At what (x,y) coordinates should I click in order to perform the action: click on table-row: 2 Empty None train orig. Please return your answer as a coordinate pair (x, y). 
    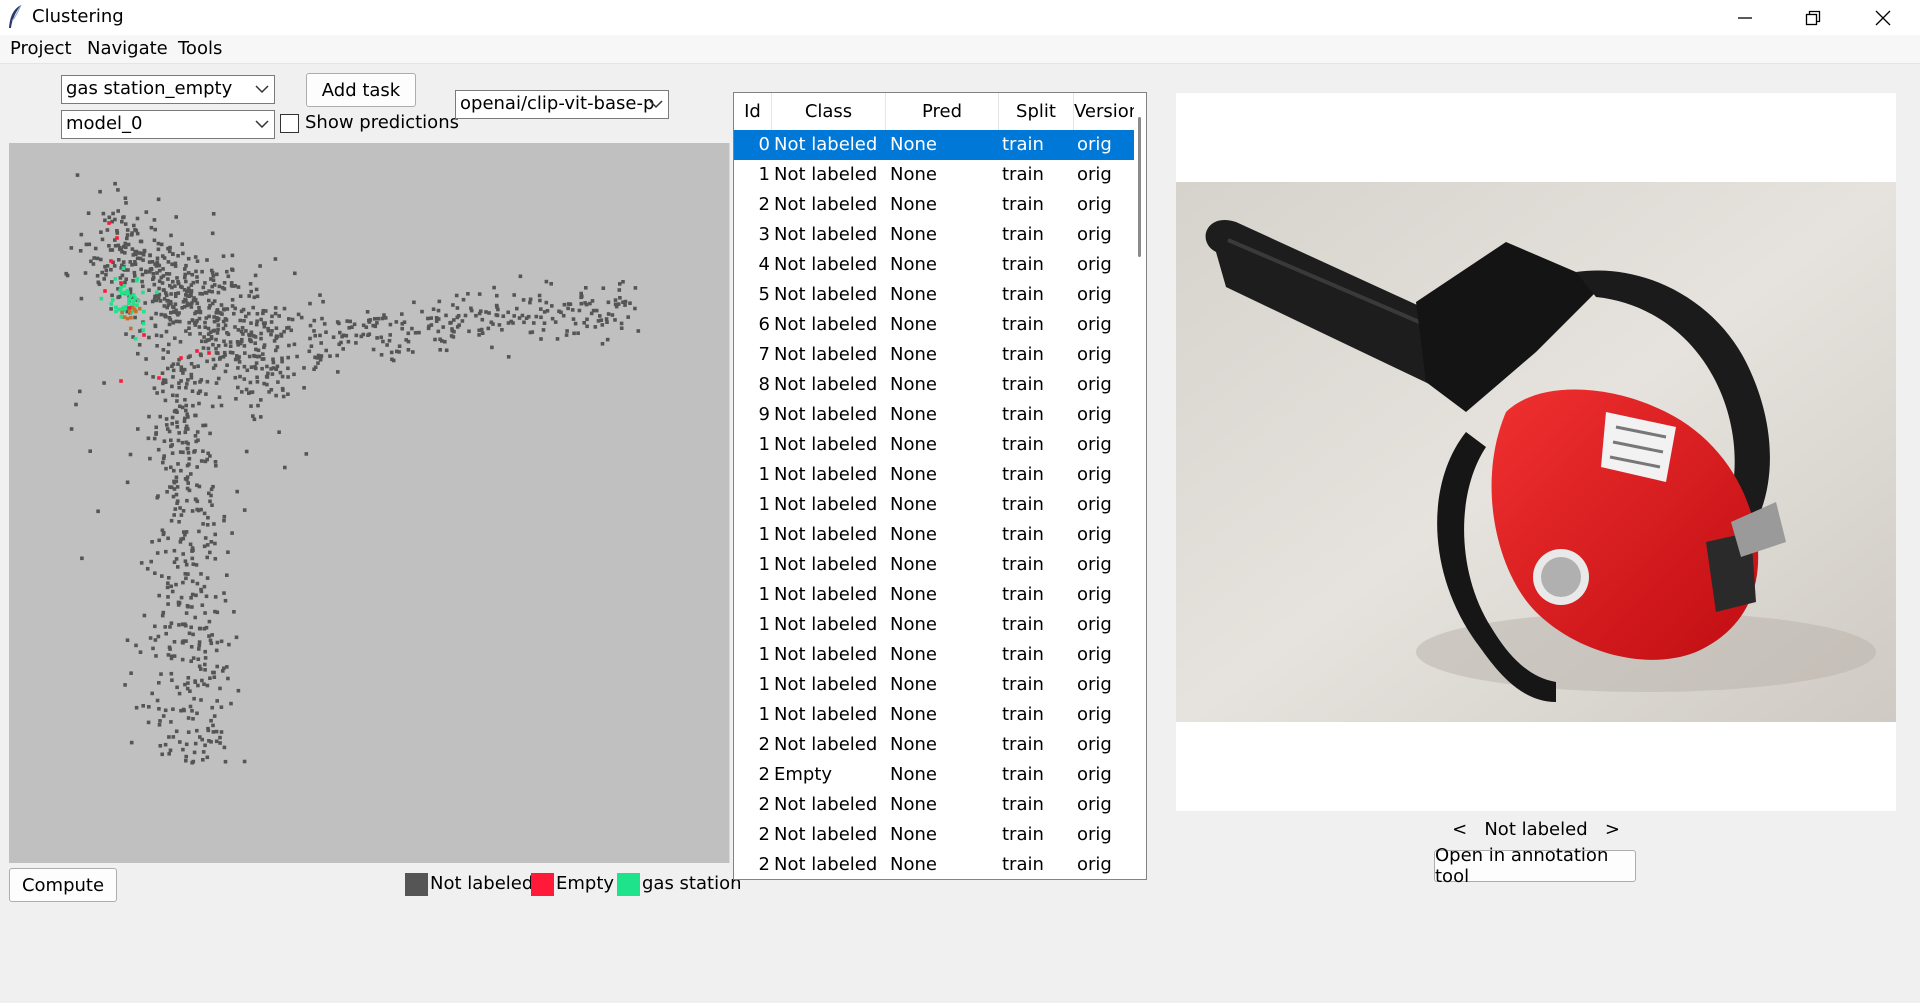
    Looking at the image, I should click on (934, 775).